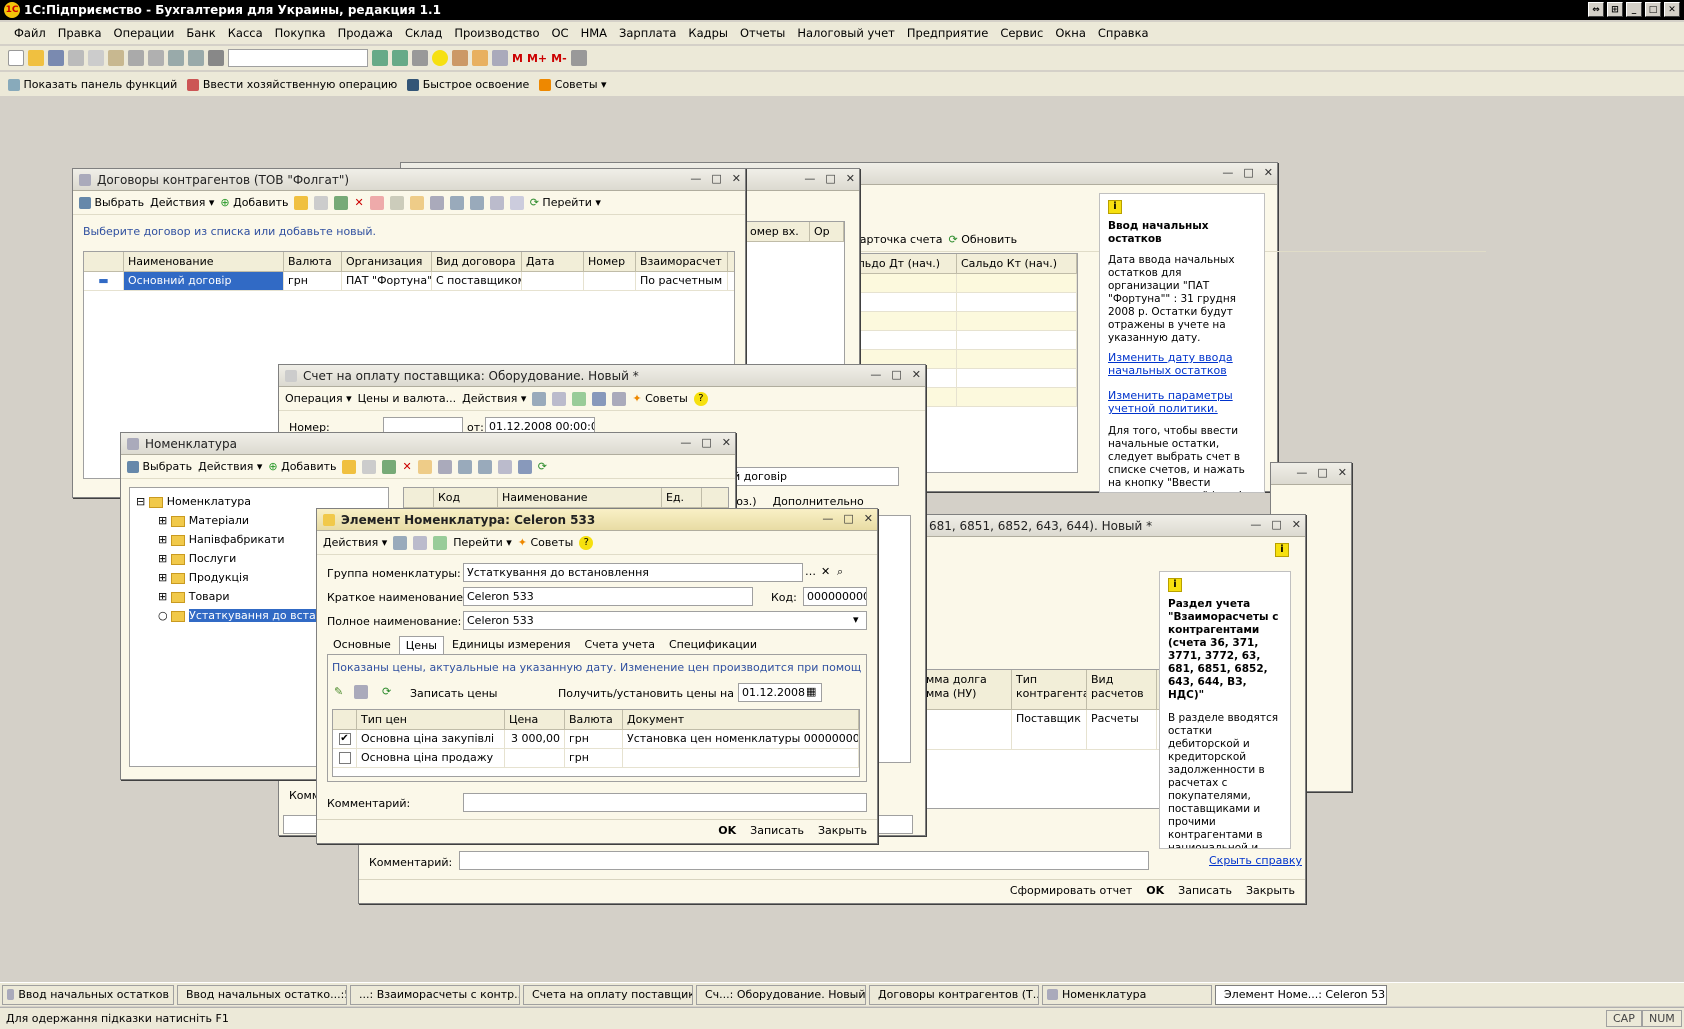 Image resolution: width=1684 pixels, height=1029 pixels. Describe the element at coordinates (1049, 689) in the screenshot. I see `col-counterparty-type: Тип контрагента` at that location.